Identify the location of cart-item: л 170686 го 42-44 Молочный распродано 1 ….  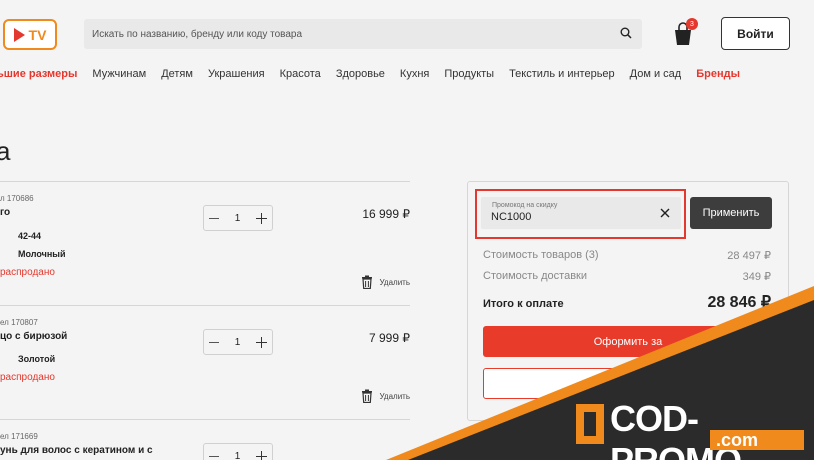
(205, 243).